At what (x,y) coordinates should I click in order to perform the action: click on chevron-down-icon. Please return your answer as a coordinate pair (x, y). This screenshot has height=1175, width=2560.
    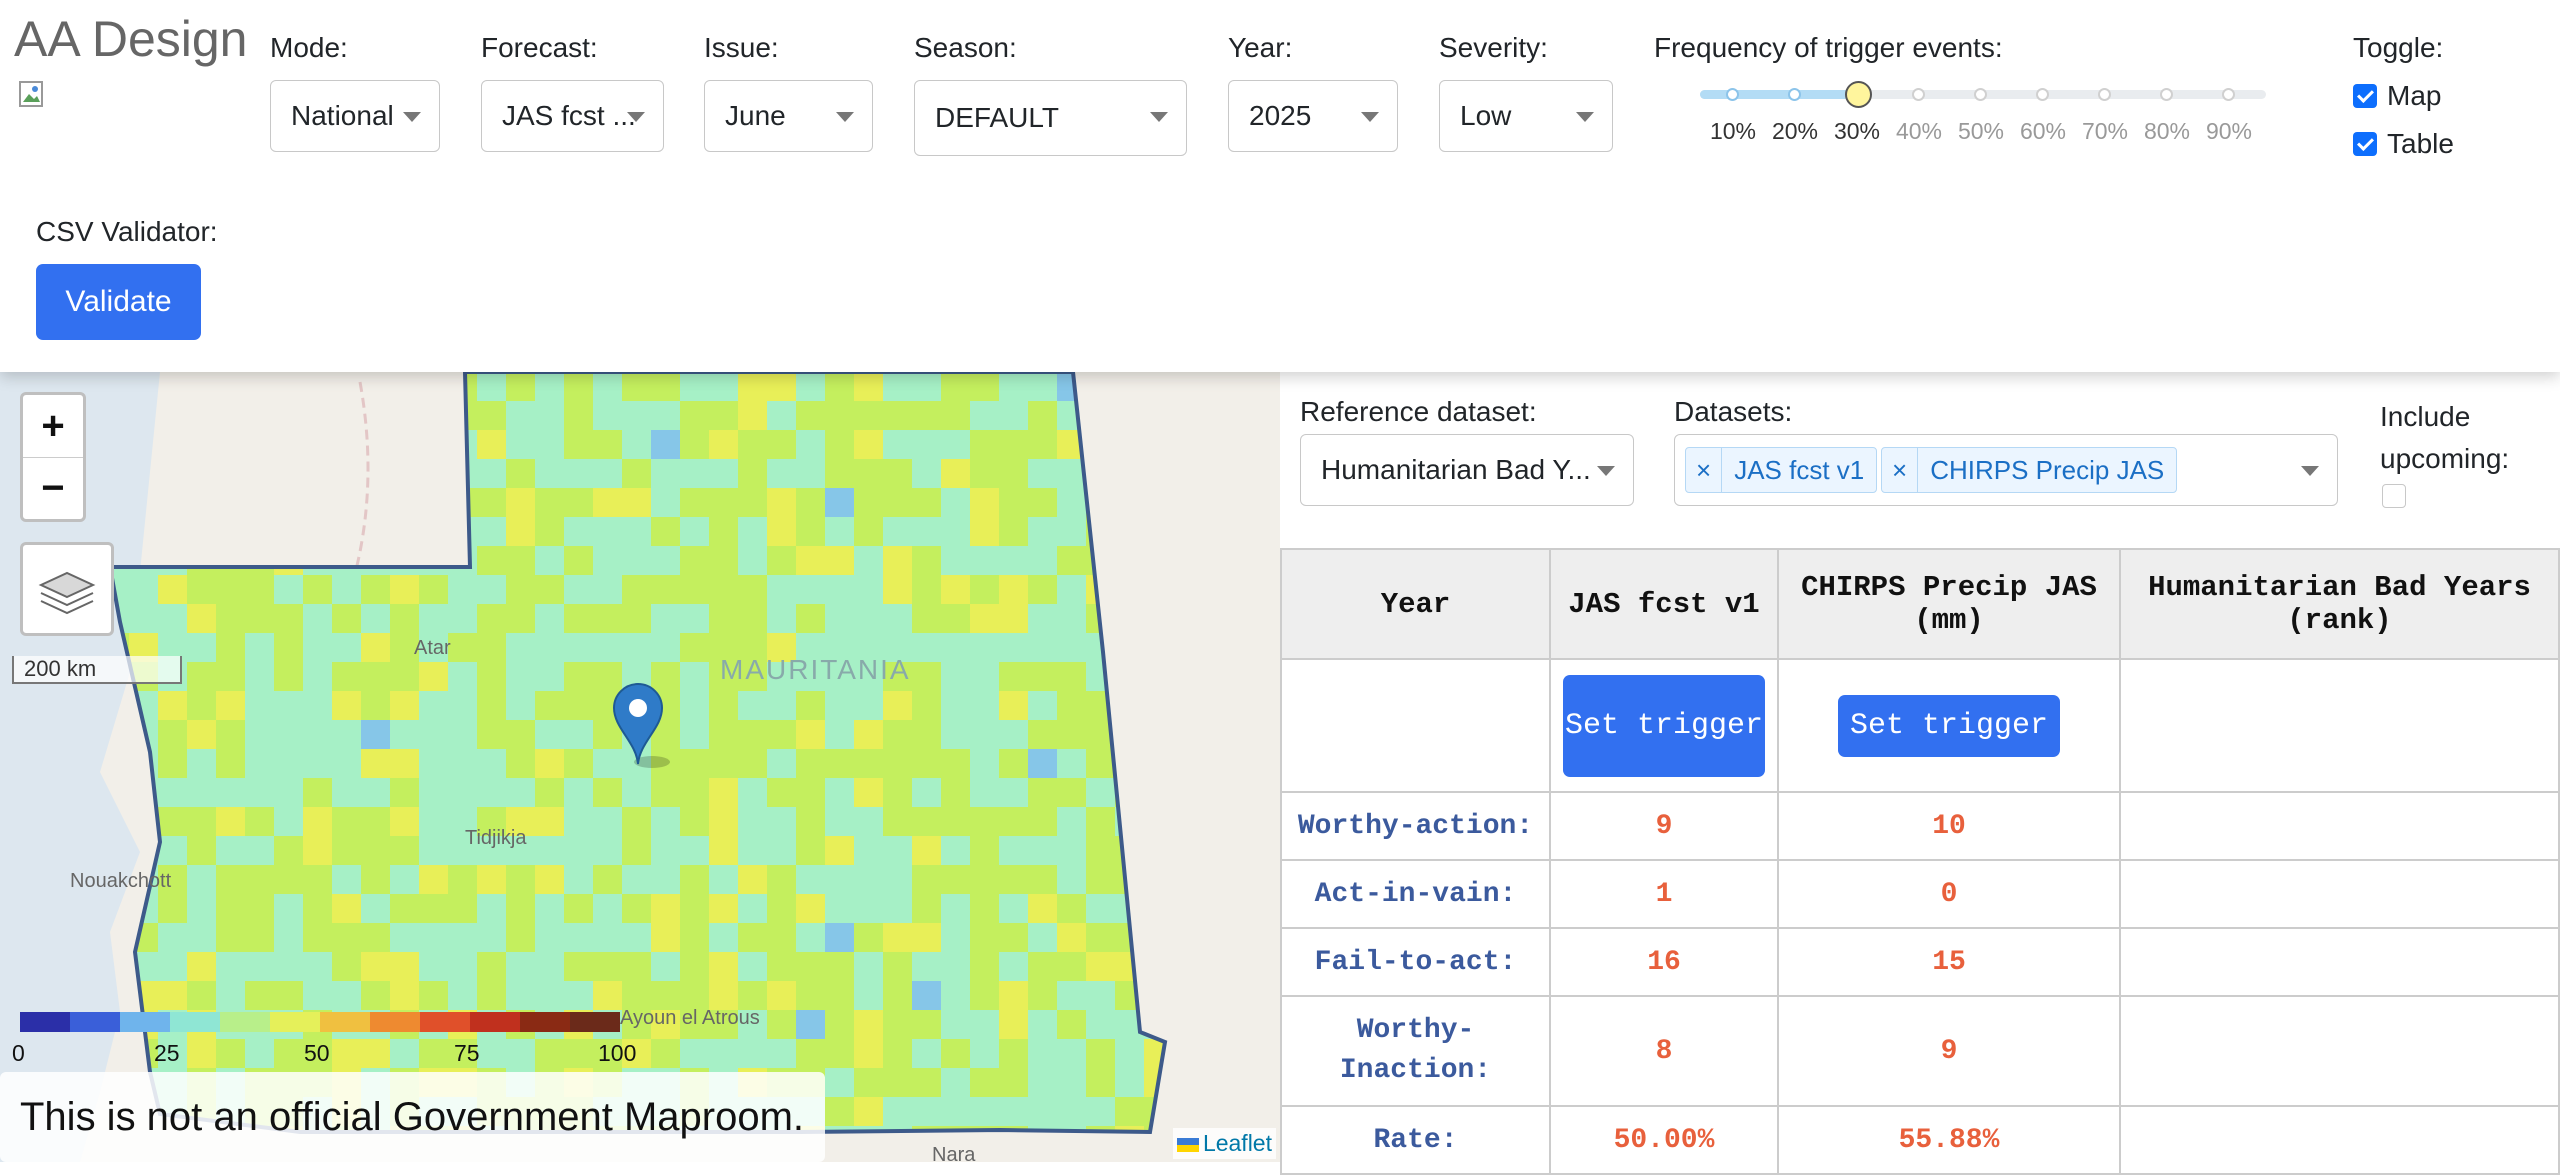
    Looking at the image, I should click on (2310, 471).